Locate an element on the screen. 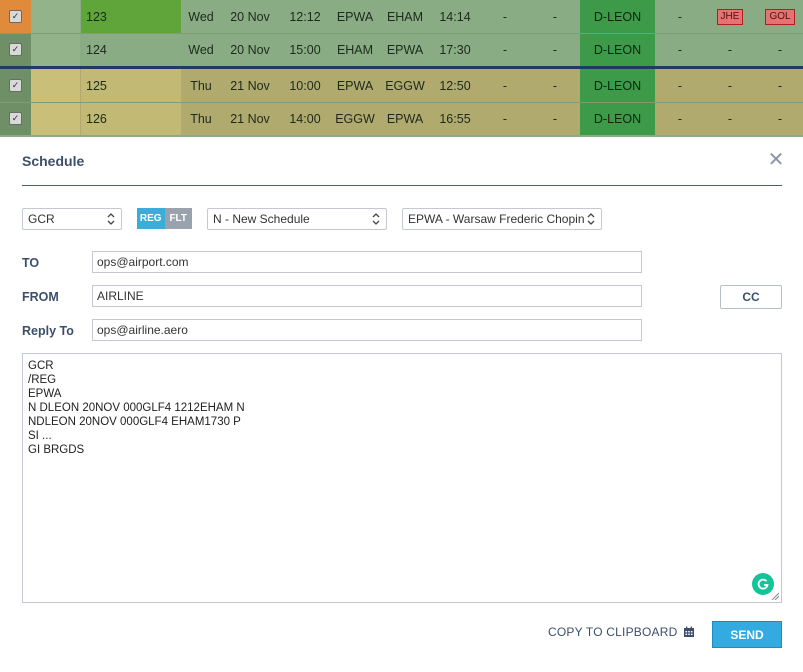 This screenshot has height=672, width=803. arrival-time-cell: 17:30 is located at coordinates (455, 49).